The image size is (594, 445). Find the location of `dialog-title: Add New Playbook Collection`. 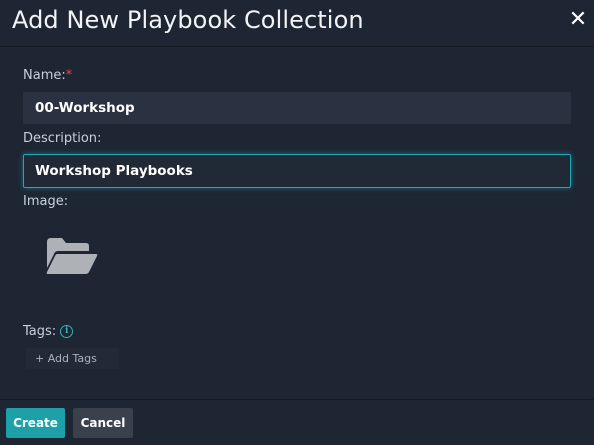

dialog-title: Add New Playbook Collection is located at coordinates (188, 20).